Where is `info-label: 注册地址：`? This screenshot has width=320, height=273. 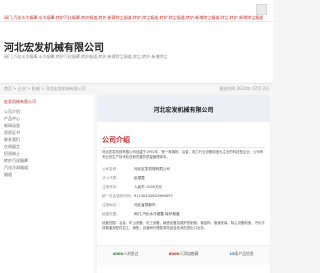
info-label: 注册地址： is located at coordinates (111, 205).